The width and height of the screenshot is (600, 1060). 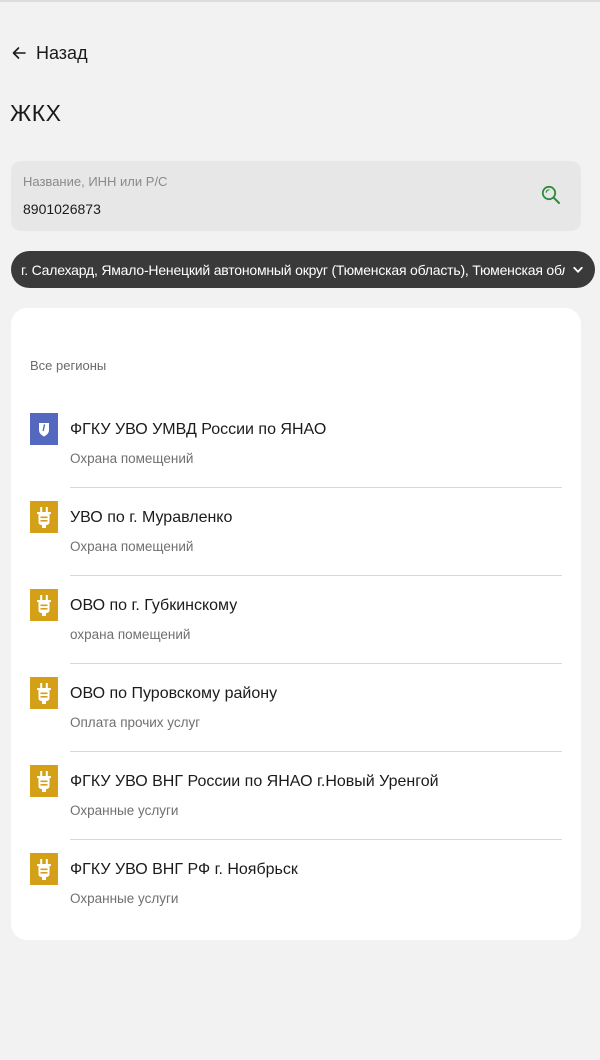 I want to click on item-title: УВО по г. Муравленко, so click(x=151, y=517).